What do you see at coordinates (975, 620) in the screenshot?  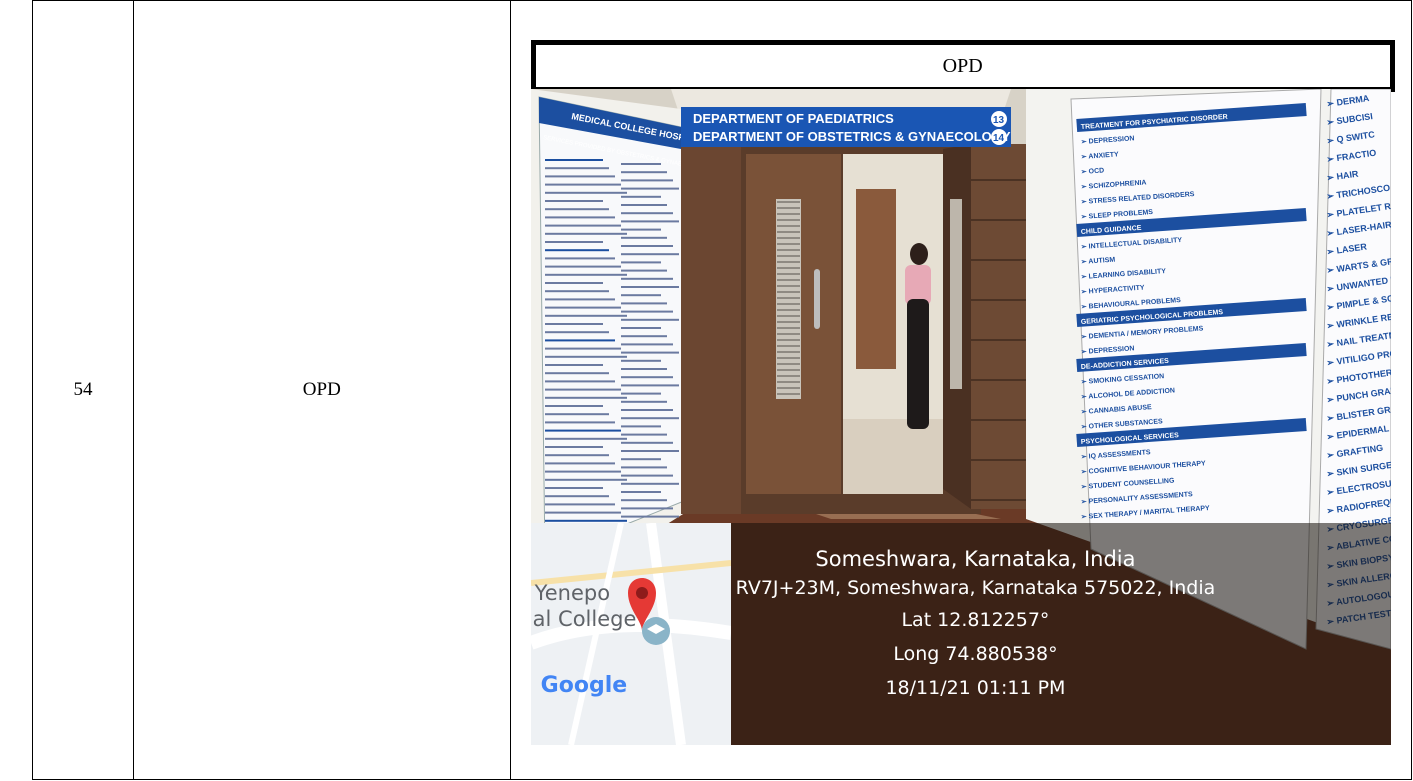 I see `geotag-latitude: Lat 12.812257°` at bounding box center [975, 620].